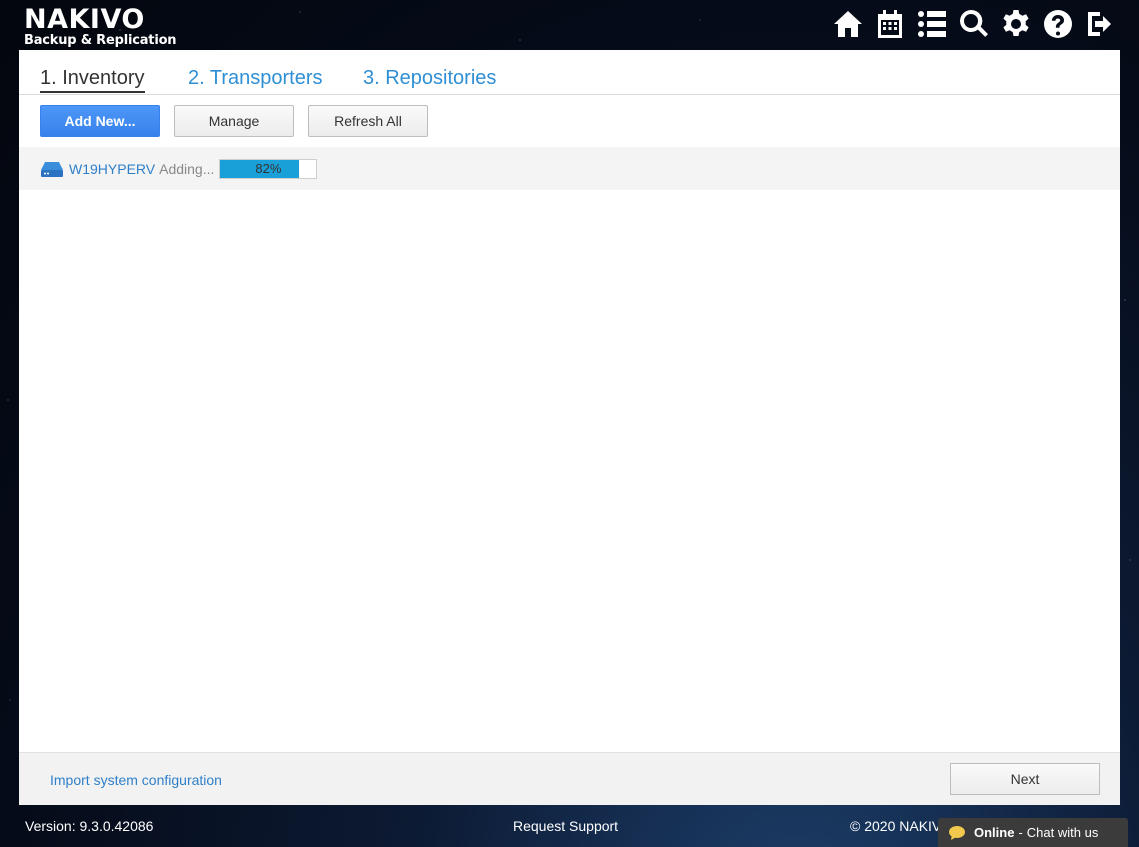 The height and width of the screenshot is (847, 1139). Describe the element at coordinates (957, 833) in the screenshot. I see `chat-bubble-icon` at that location.